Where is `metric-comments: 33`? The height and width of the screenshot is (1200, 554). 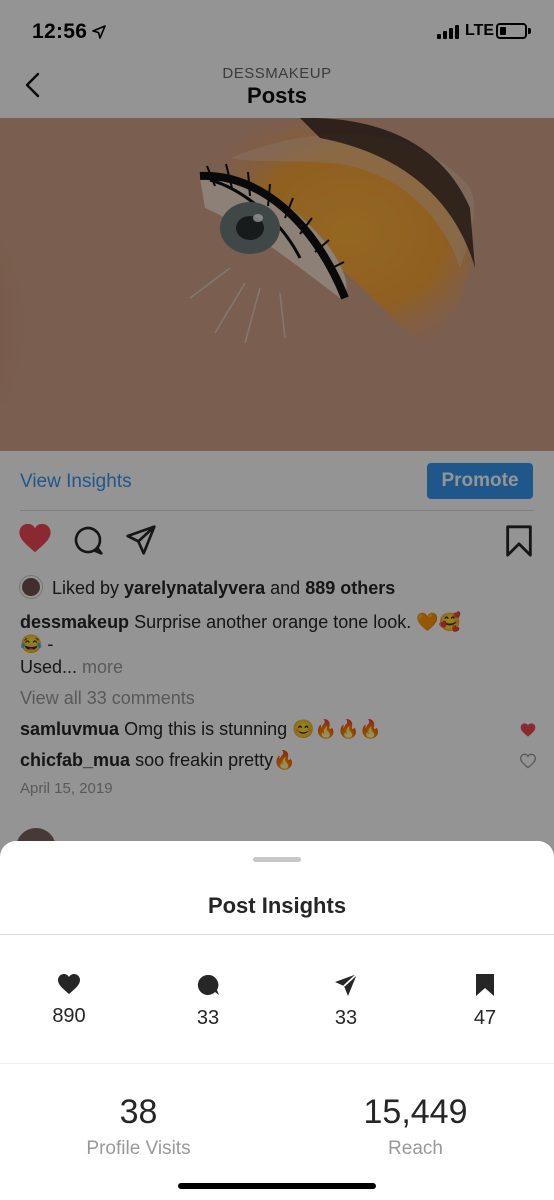 metric-comments: 33 is located at coordinates (208, 1001).